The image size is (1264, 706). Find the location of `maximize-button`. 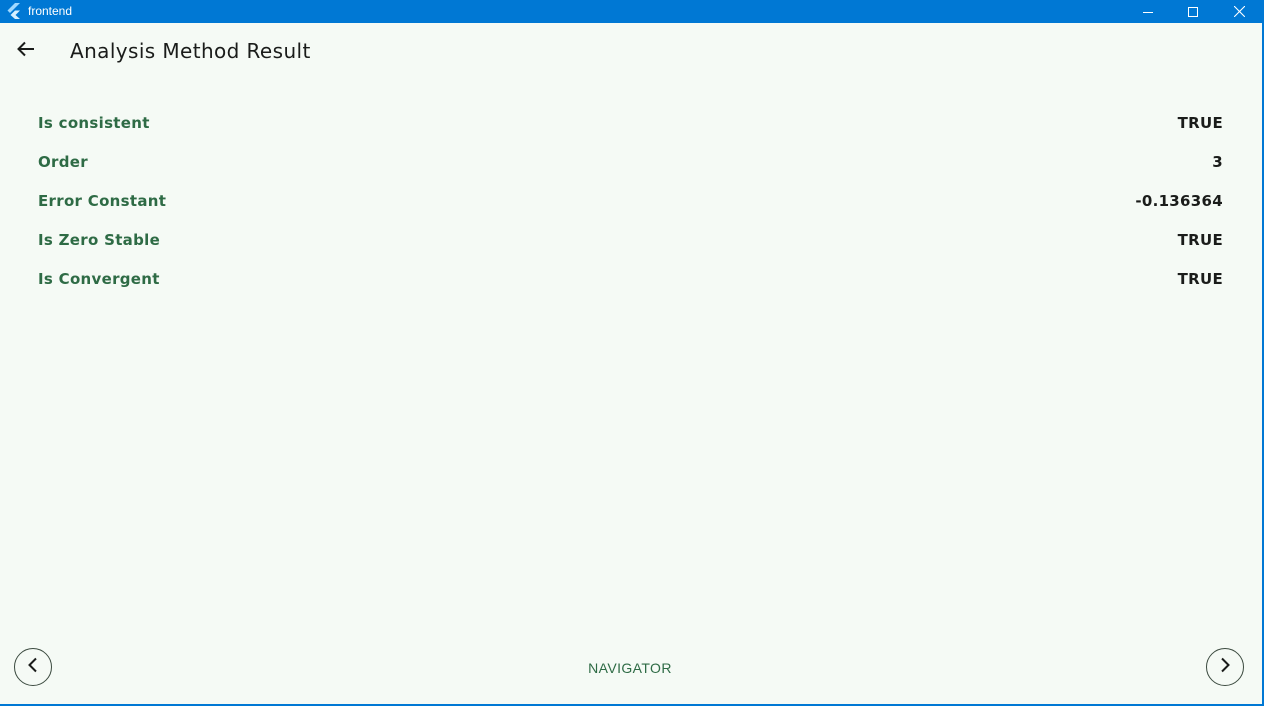

maximize-button is located at coordinates (1193, 11).